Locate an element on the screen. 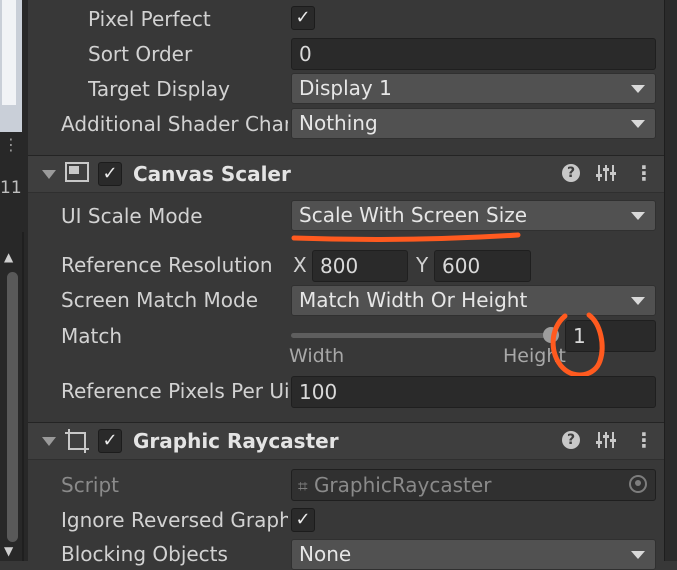 Image resolution: width=677 pixels, height=570 pixels. script-field: ⌗ GraphicRaycaster is located at coordinates (473, 485).